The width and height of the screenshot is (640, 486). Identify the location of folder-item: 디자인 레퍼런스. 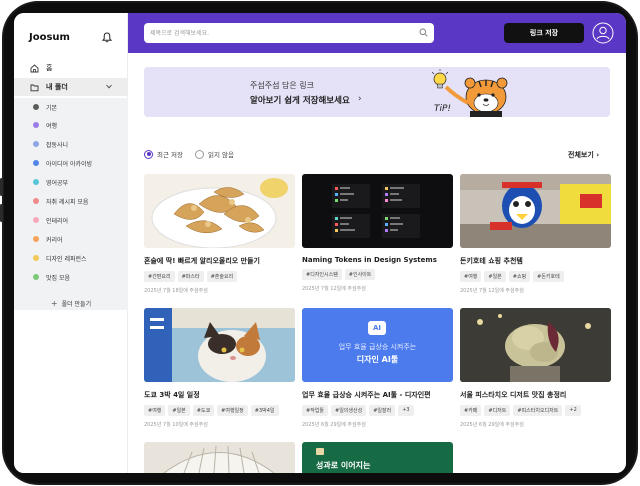
(71, 258).